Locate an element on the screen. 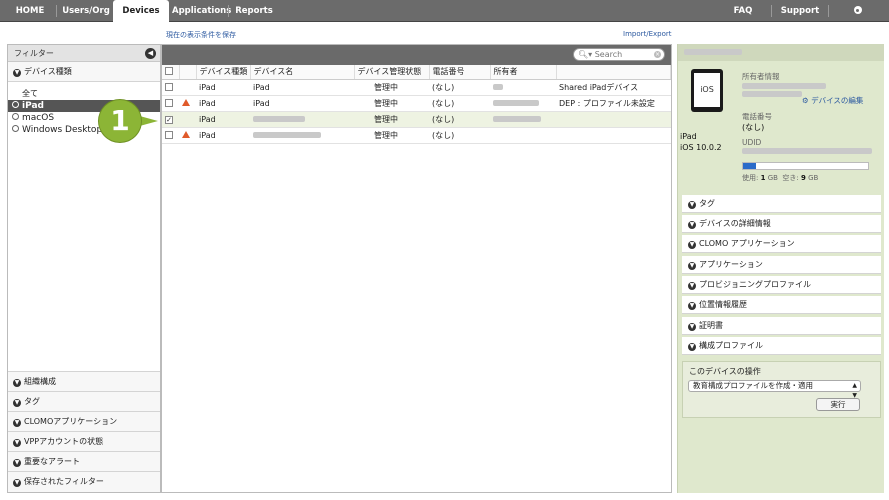 The height and width of the screenshot is (500, 889). detail-section-provisioning: ▼ プロビジョニングプロファイル is located at coordinates (781, 285).